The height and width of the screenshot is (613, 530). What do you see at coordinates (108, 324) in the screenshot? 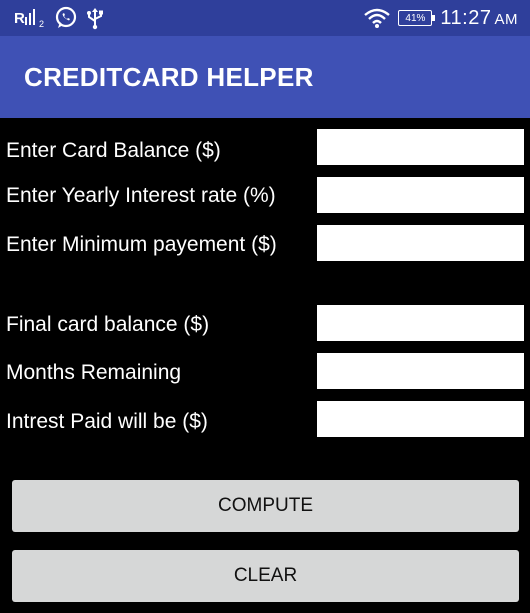
I see `final-balance-label: Final card balance ($)` at bounding box center [108, 324].